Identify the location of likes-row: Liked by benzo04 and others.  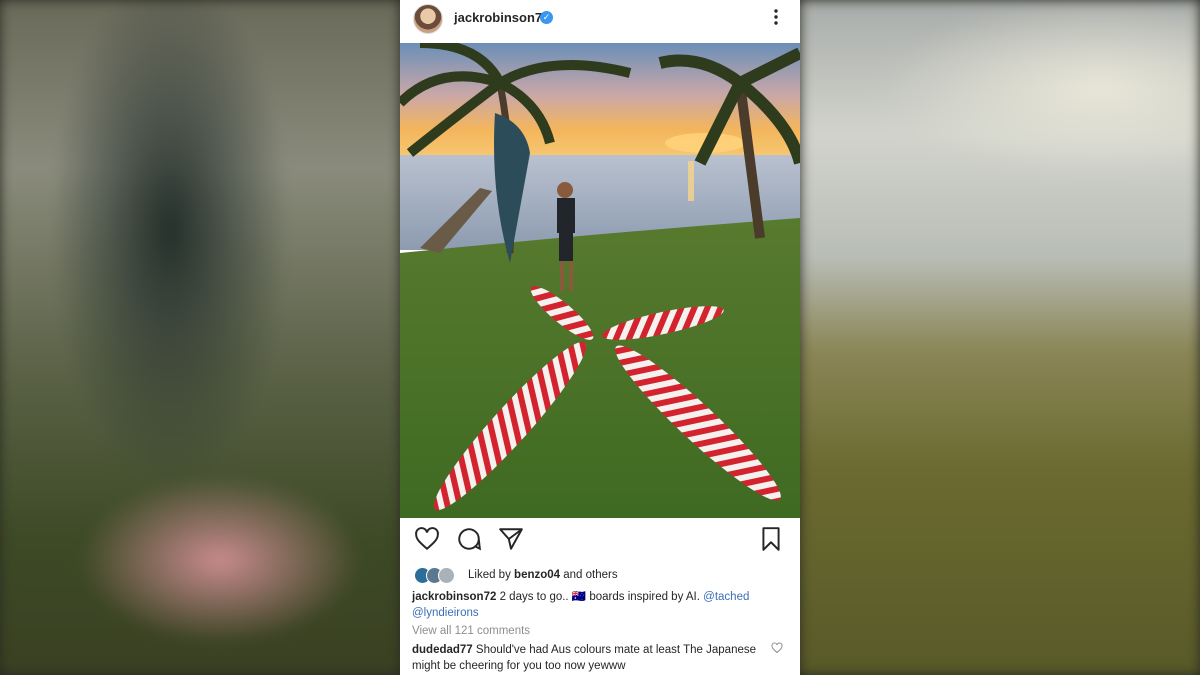
(604, 575).